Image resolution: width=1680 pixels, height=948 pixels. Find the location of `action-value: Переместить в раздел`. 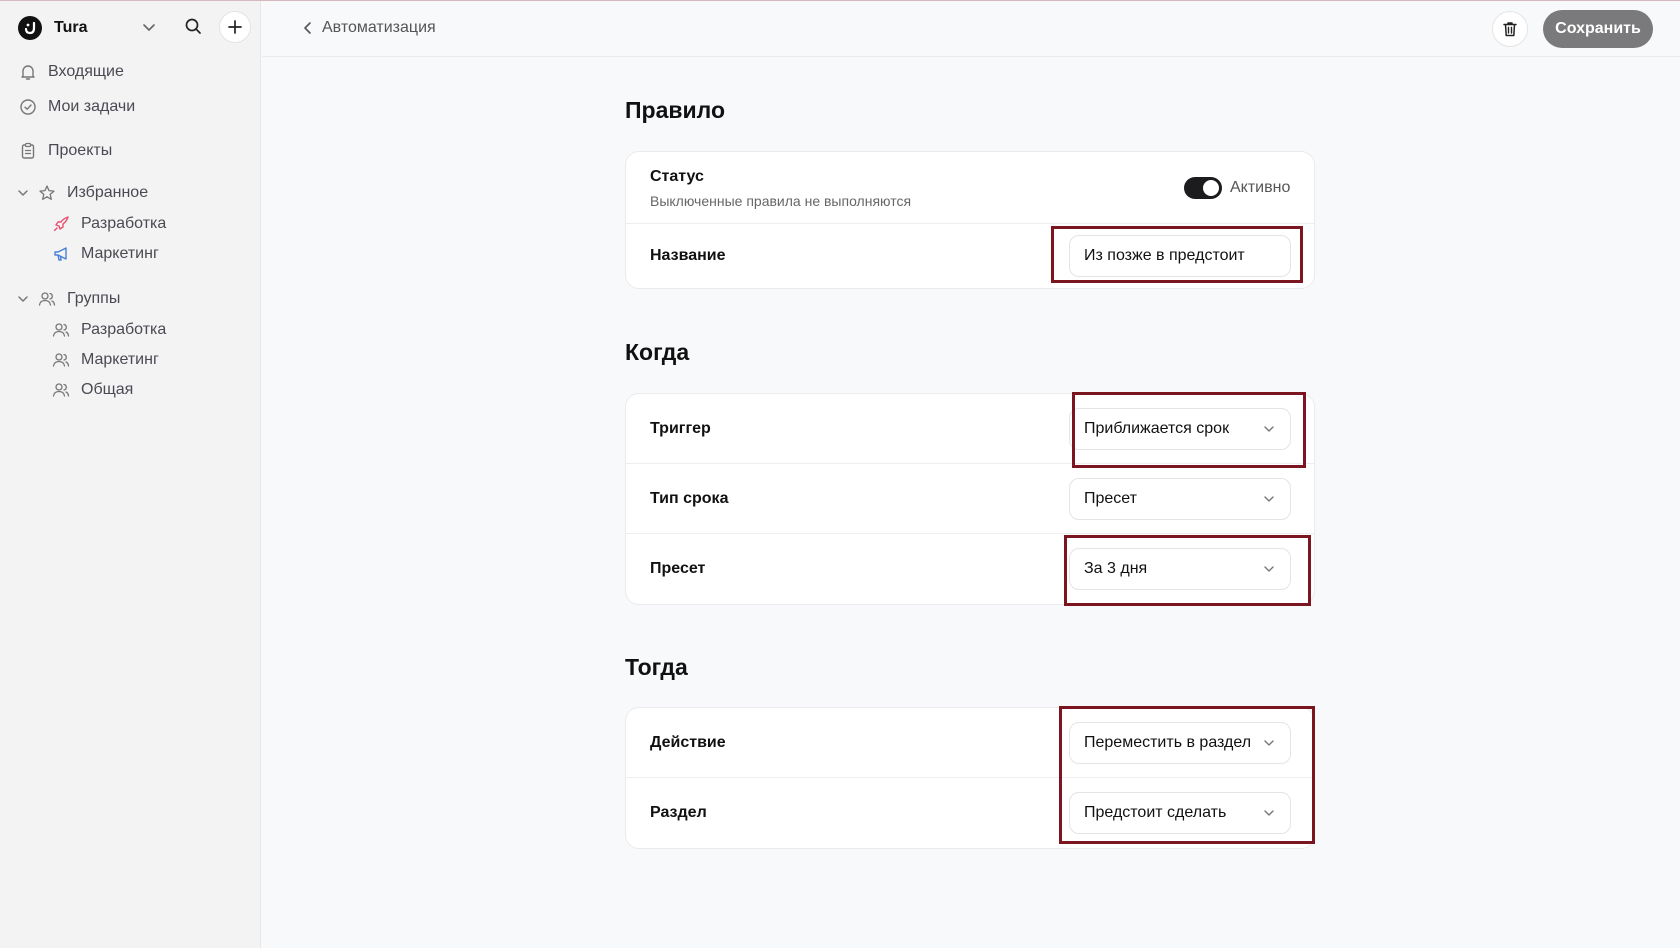

action-value: Переместить в раздел is located at coordinates (1168, 742).